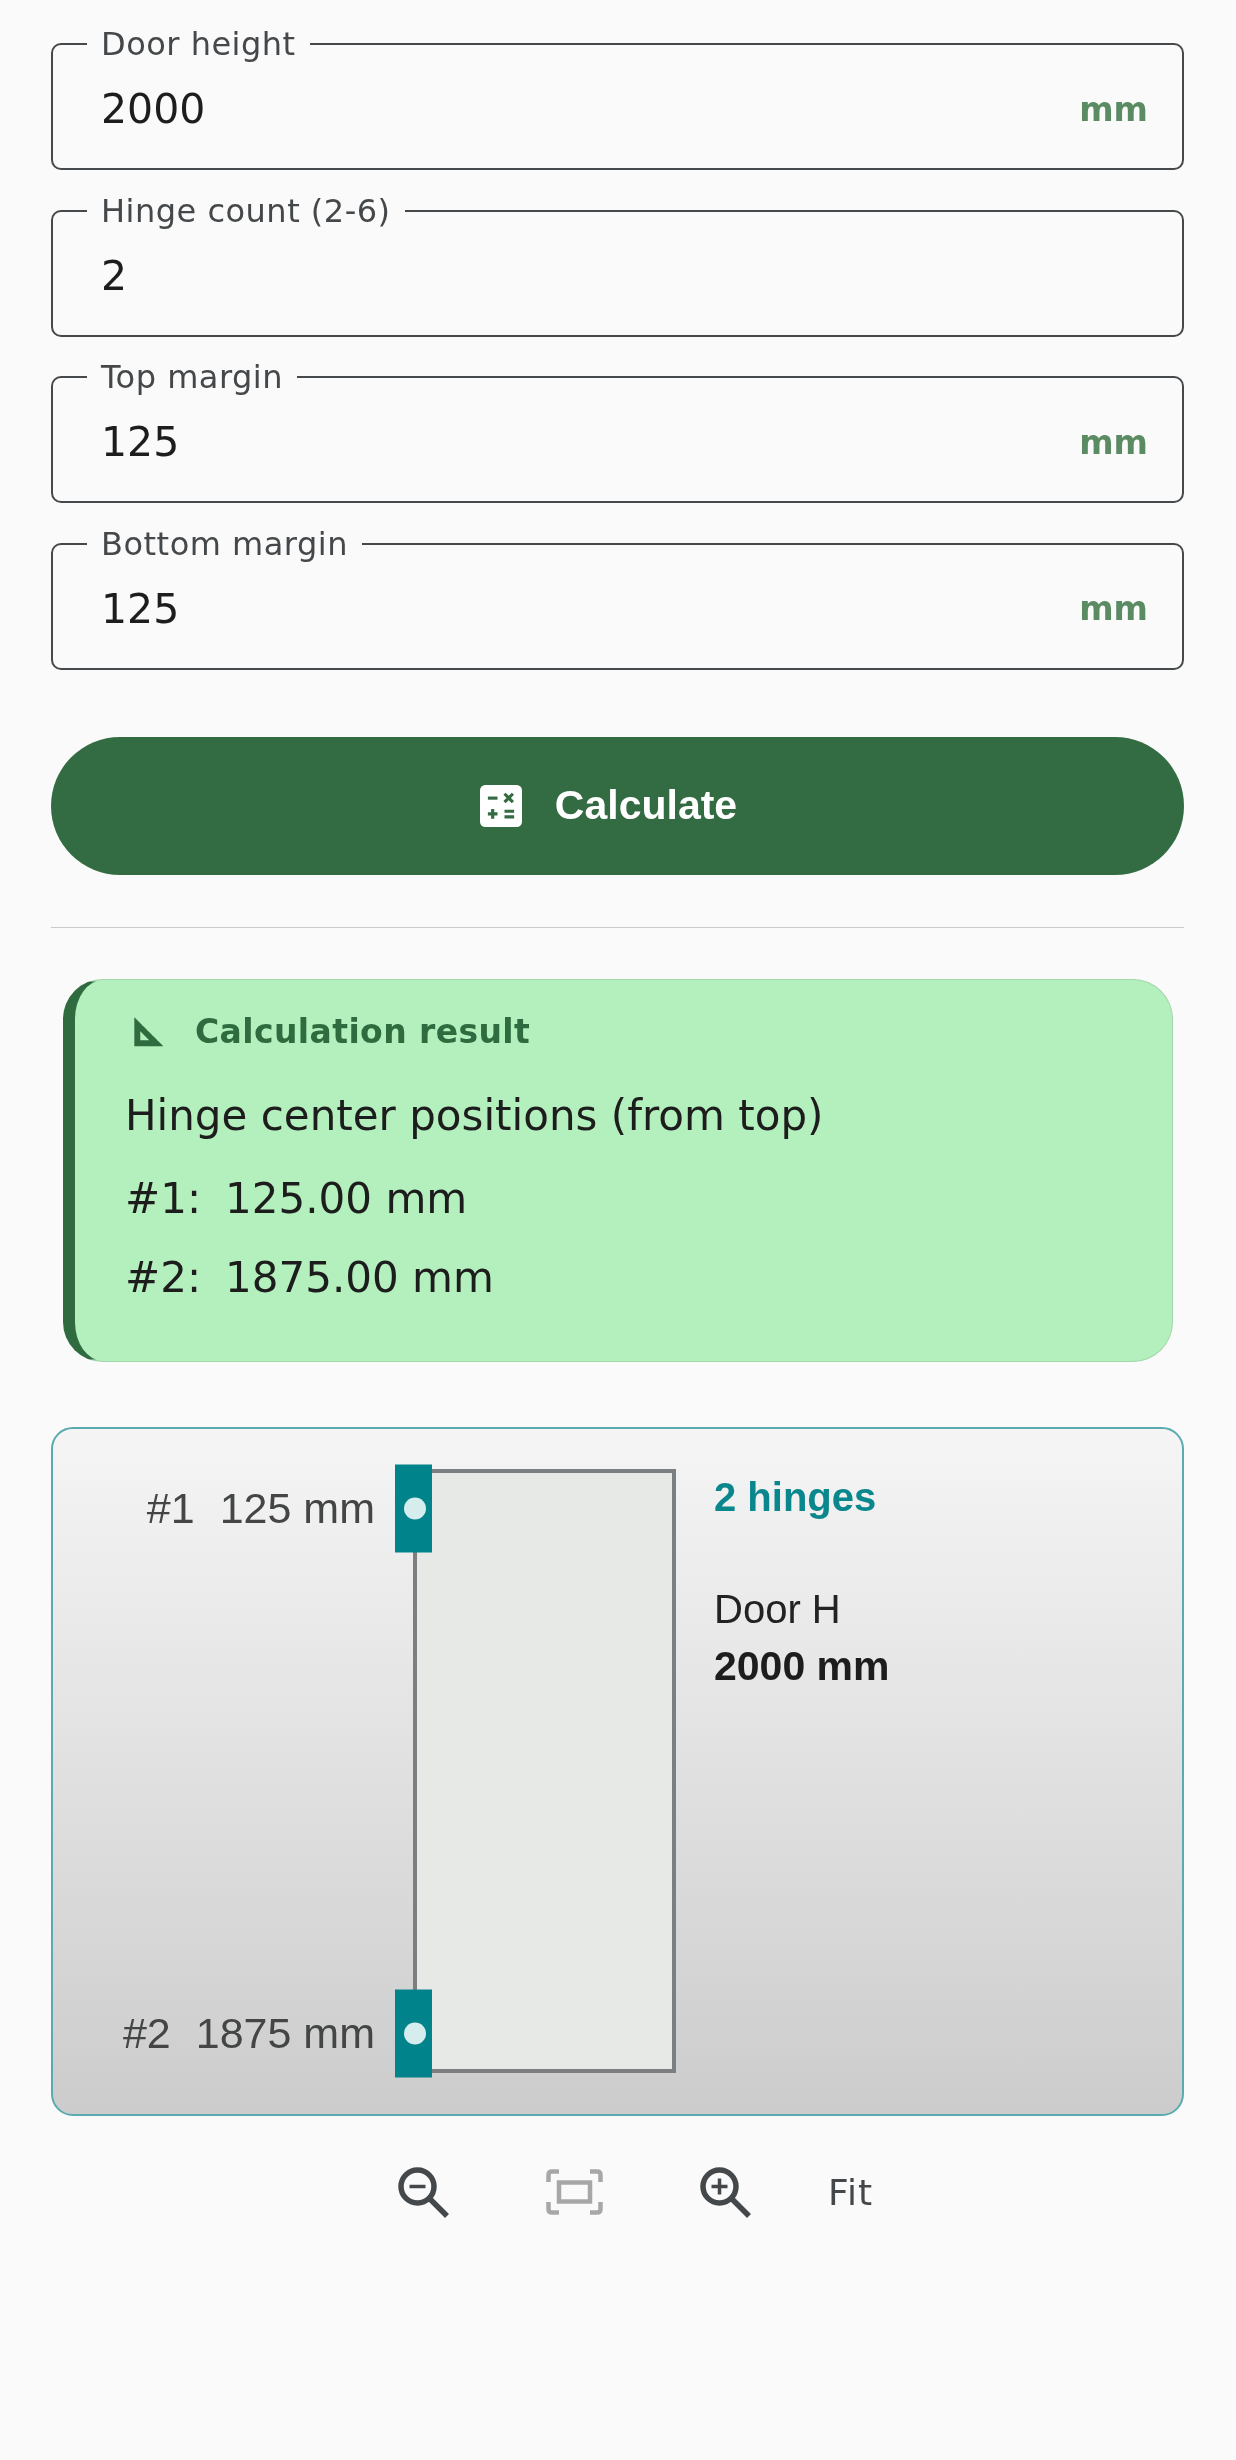 The height and width of the screenshot is (2460, 1236). Describe the element at coordinates (163, 1277) in the screenshot. I see `position-label: #2:` at that location.